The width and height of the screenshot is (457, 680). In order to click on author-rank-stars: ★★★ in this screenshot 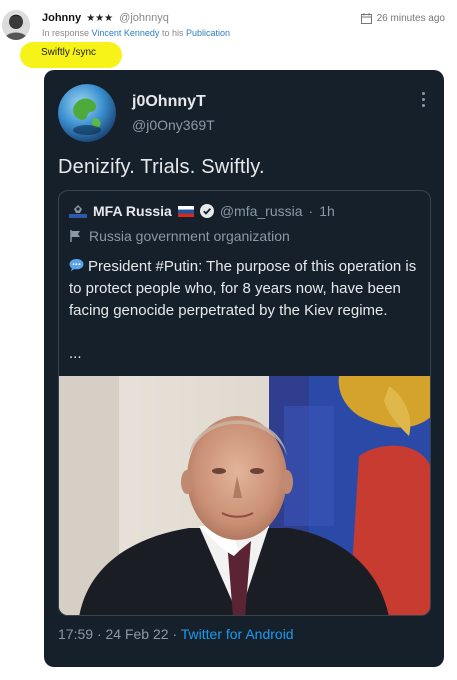, I will do `click(100, 18)`.